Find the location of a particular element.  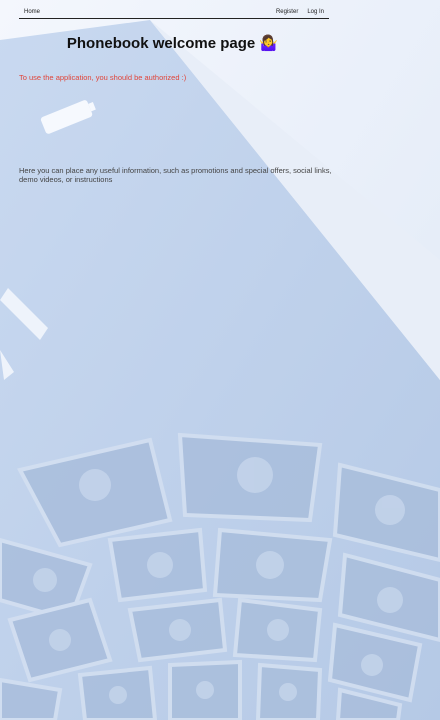

nav-home-link: Home is located at coordinates (32, 12).